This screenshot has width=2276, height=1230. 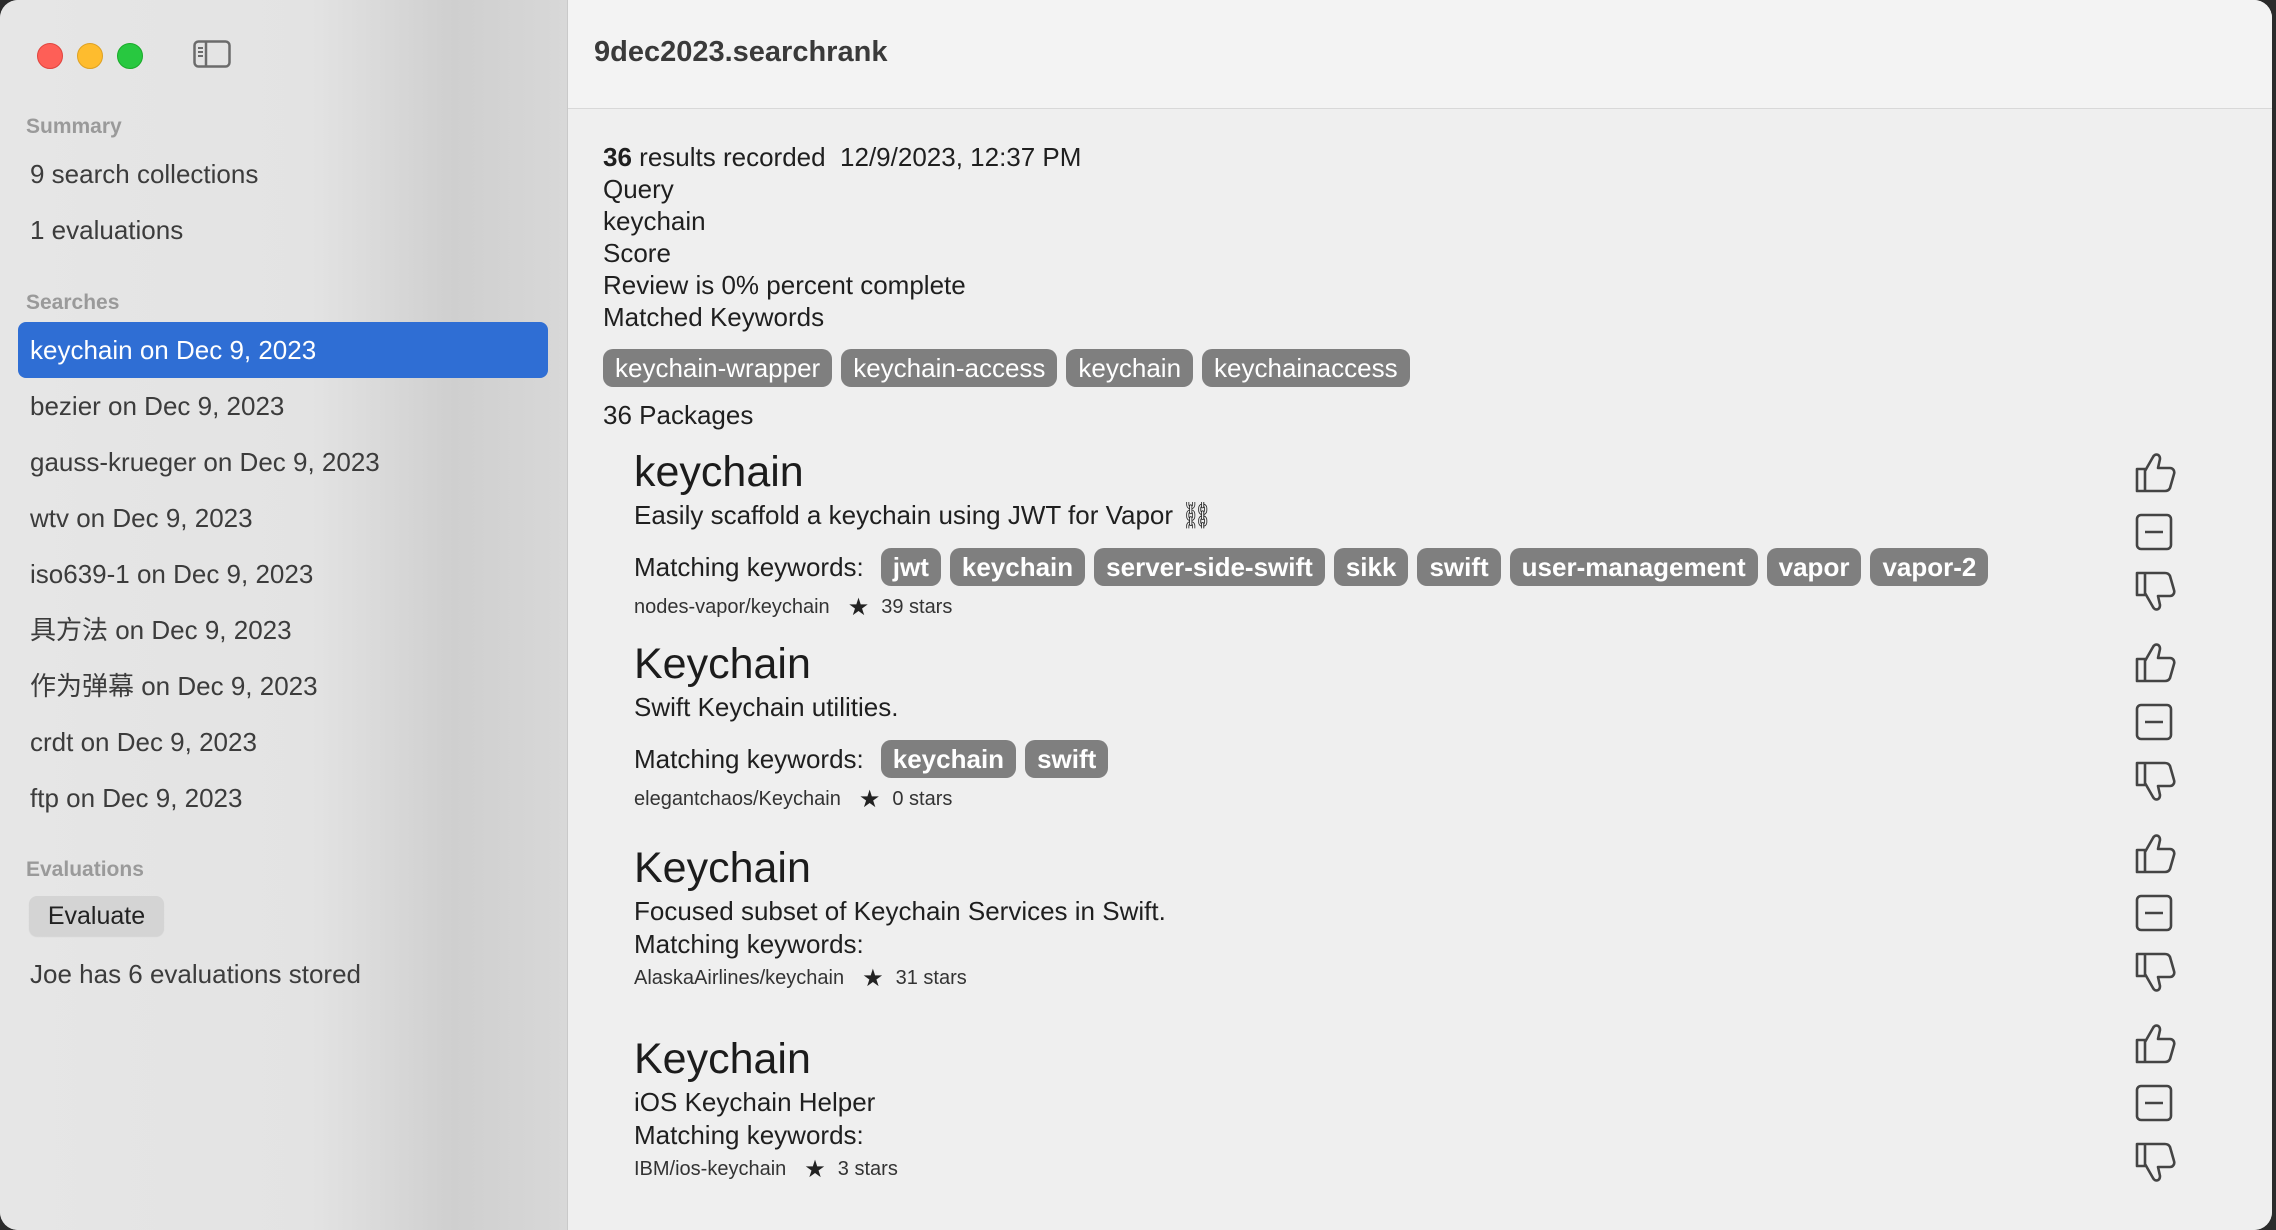 What do you see at coordinates (617, 157) in the screenshot?
I see `results-count: 36` at bounding box center [617, 157].